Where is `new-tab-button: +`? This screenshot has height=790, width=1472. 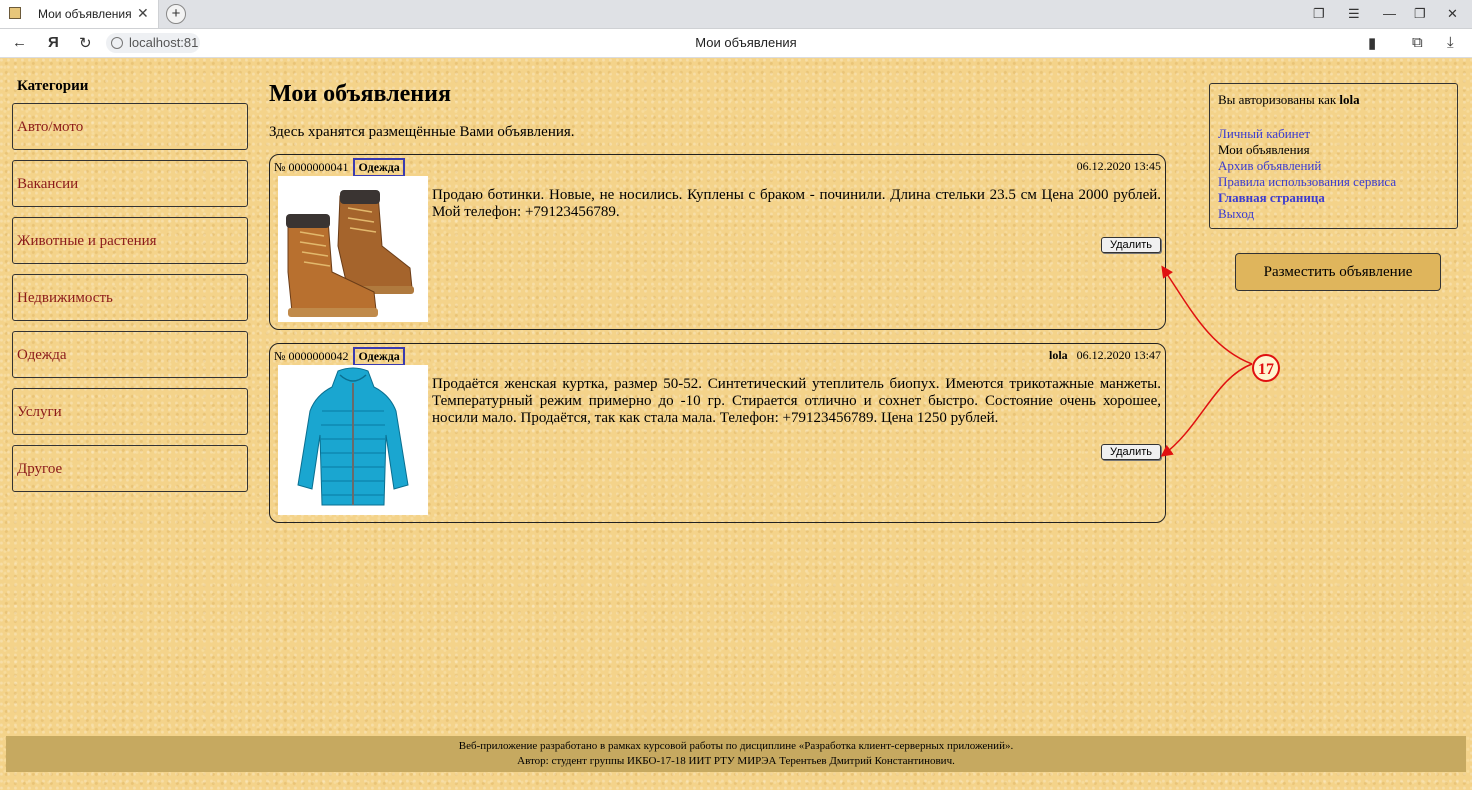
new-tab-button: + is located at coordinates (176, 14).